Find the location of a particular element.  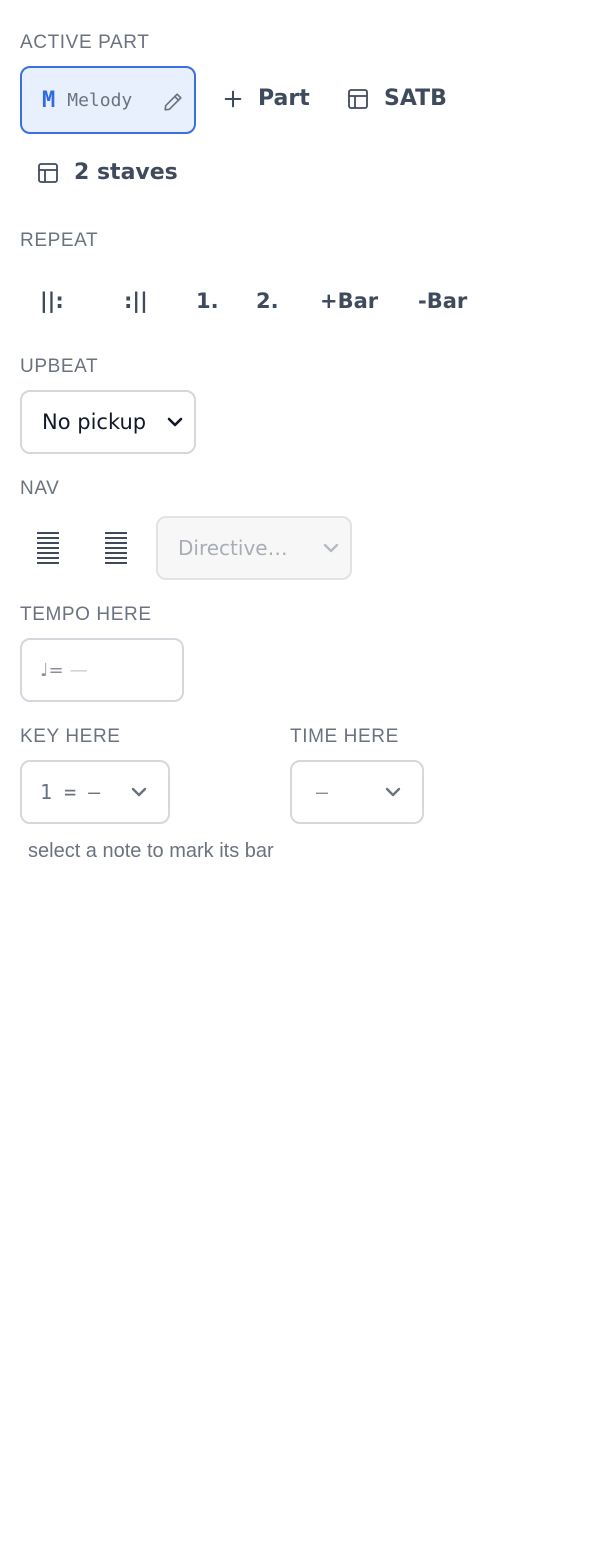

active-part-label: ACTIVE PART is located at coordinates (85, 42).